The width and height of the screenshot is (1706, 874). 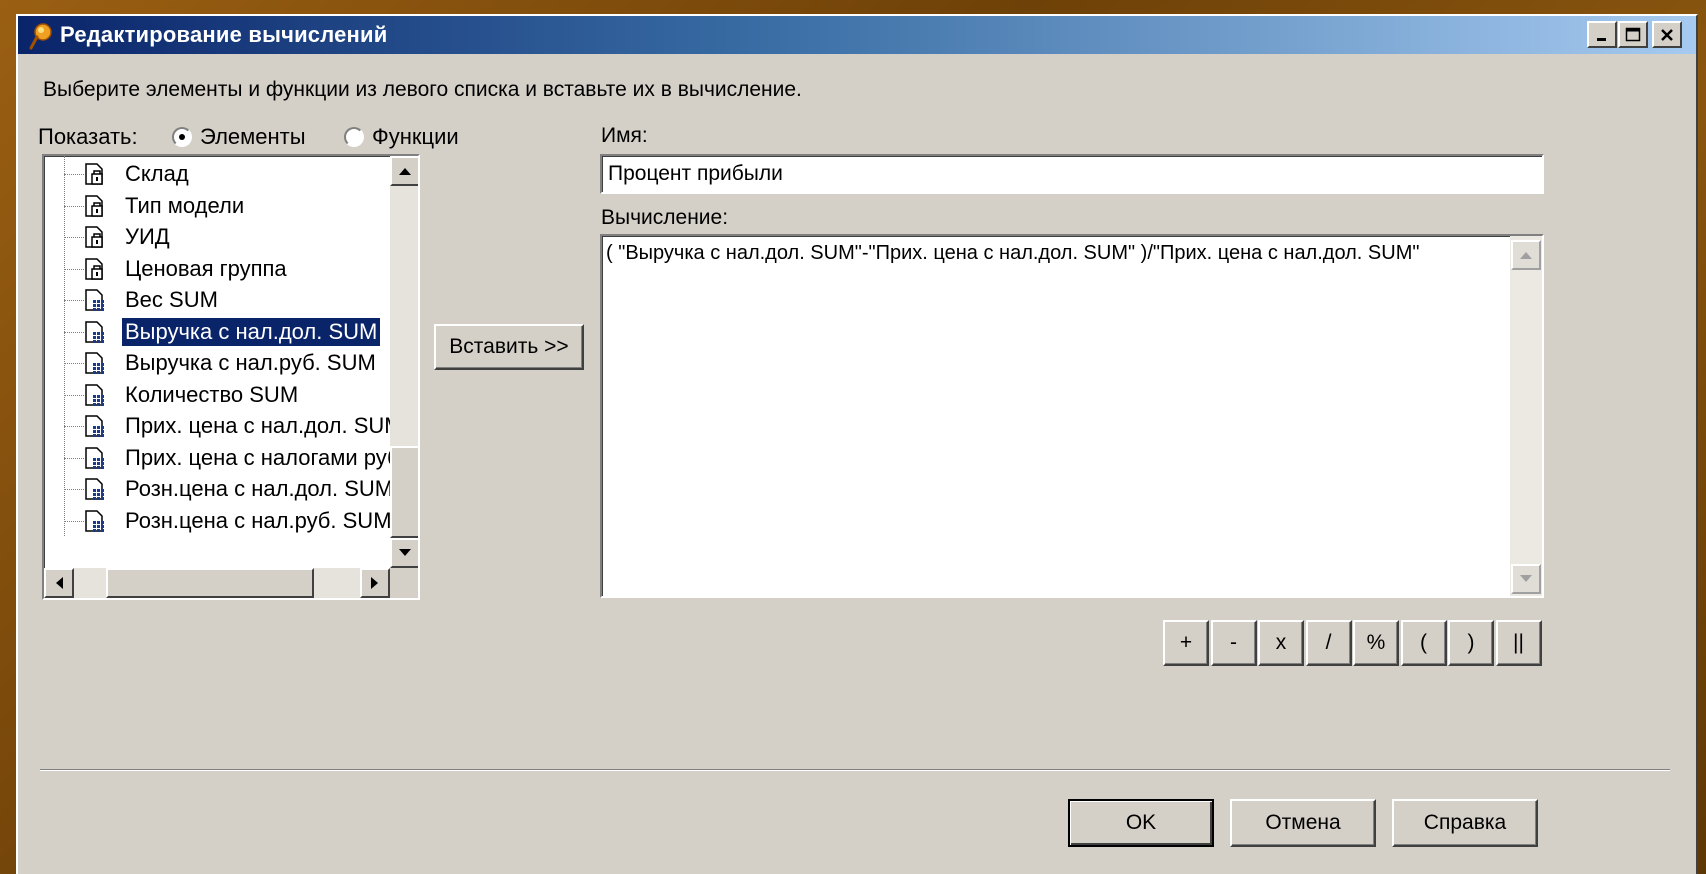 I want to click on tree-item: Прих. цена с налогами руб, so click(x=222, y=458).